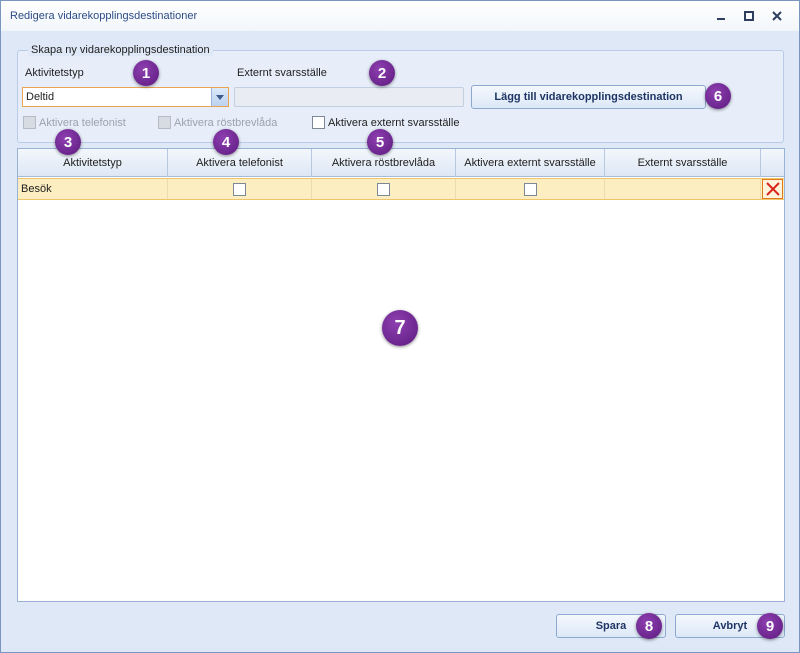 This screenshot has width=800, height=653. What do you see at coordinates (226, 142) in the screenshot?
I see `callout-marker-4: 4` at bounding box center [226, 142].